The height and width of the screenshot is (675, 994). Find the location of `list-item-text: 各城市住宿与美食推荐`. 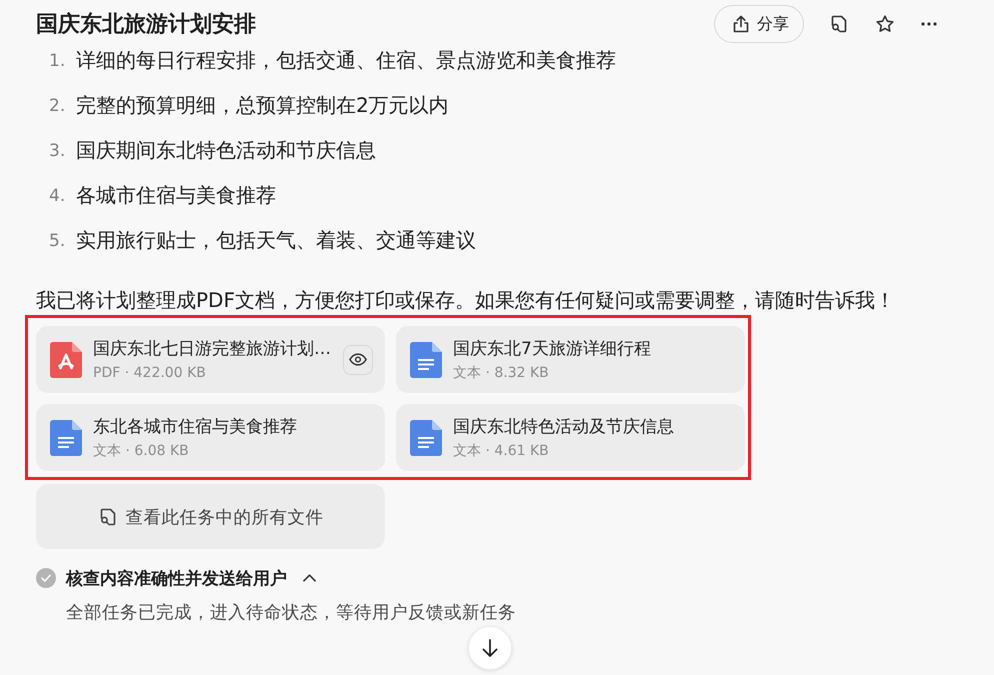

list-item-text: 各城市住宿与美食推荐 is located at coordinates (176, 195).